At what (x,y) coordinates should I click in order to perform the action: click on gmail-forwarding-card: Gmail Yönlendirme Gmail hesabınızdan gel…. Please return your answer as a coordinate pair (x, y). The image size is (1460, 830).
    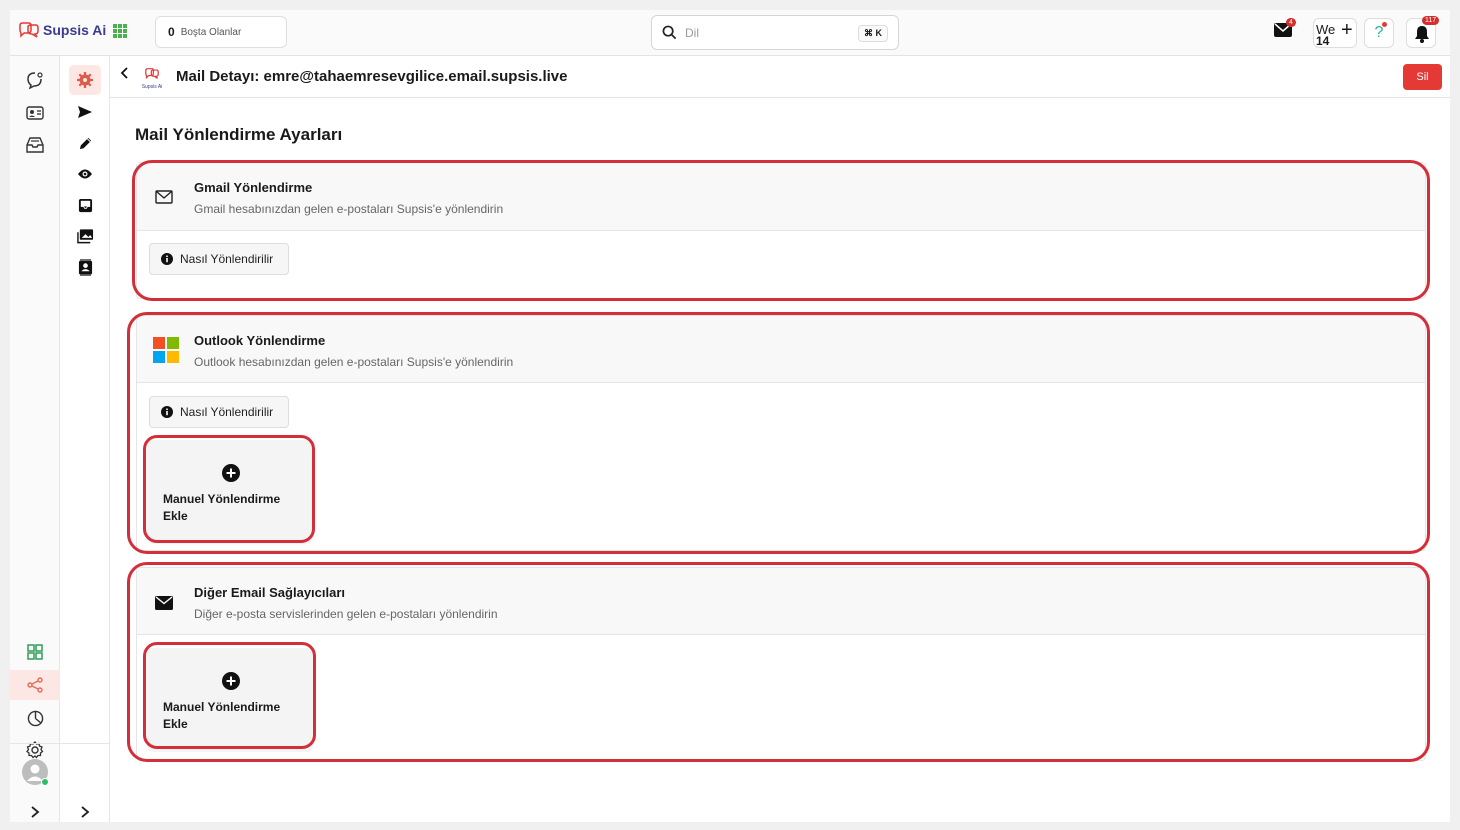
    Looking at the image, I should click on (781, 230).